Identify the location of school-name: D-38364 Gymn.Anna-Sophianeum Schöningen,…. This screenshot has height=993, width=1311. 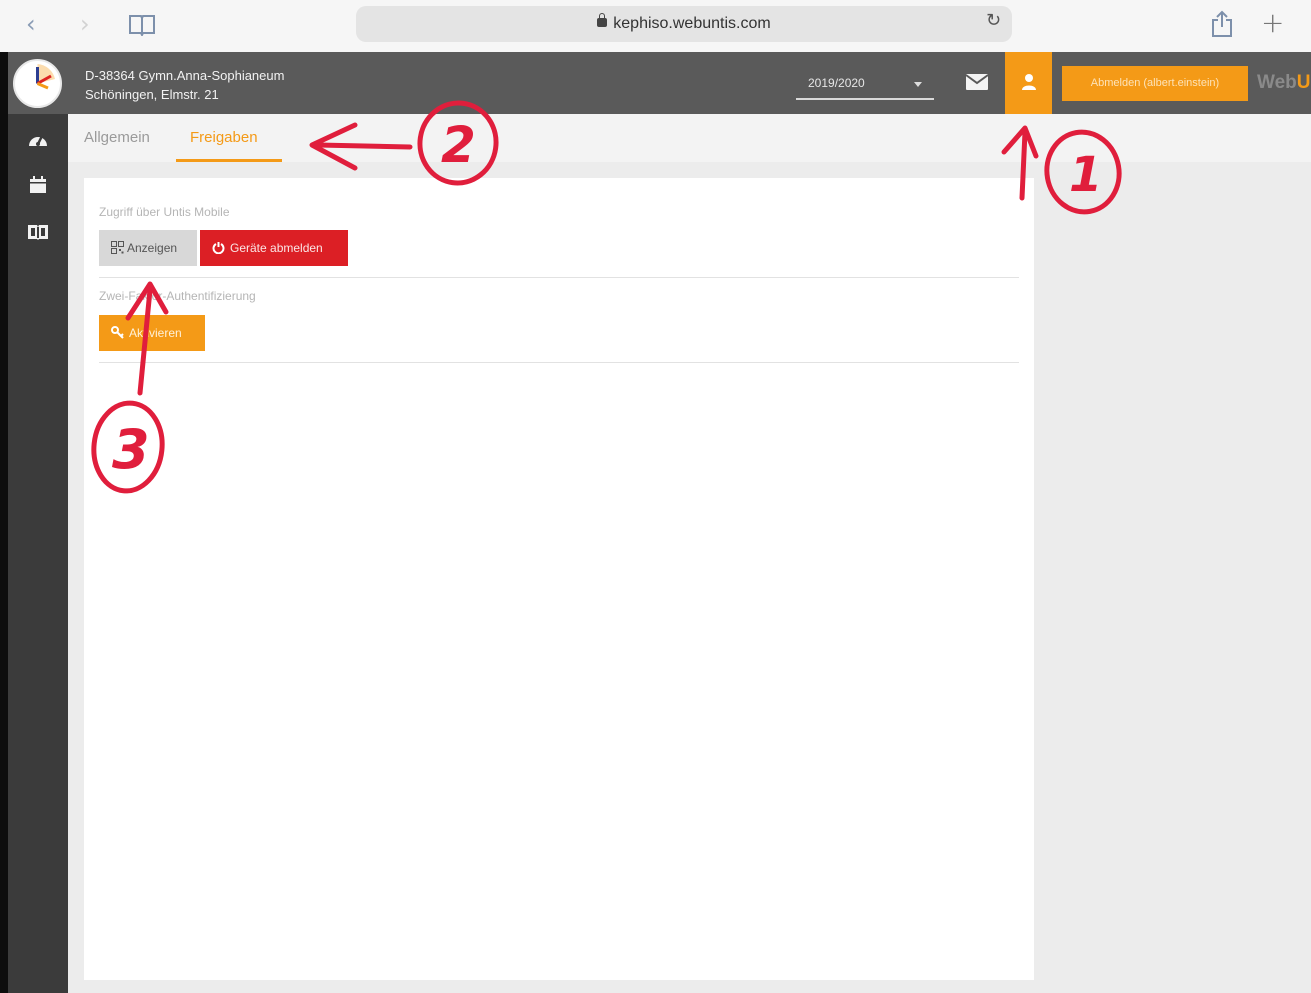
(184, 85).